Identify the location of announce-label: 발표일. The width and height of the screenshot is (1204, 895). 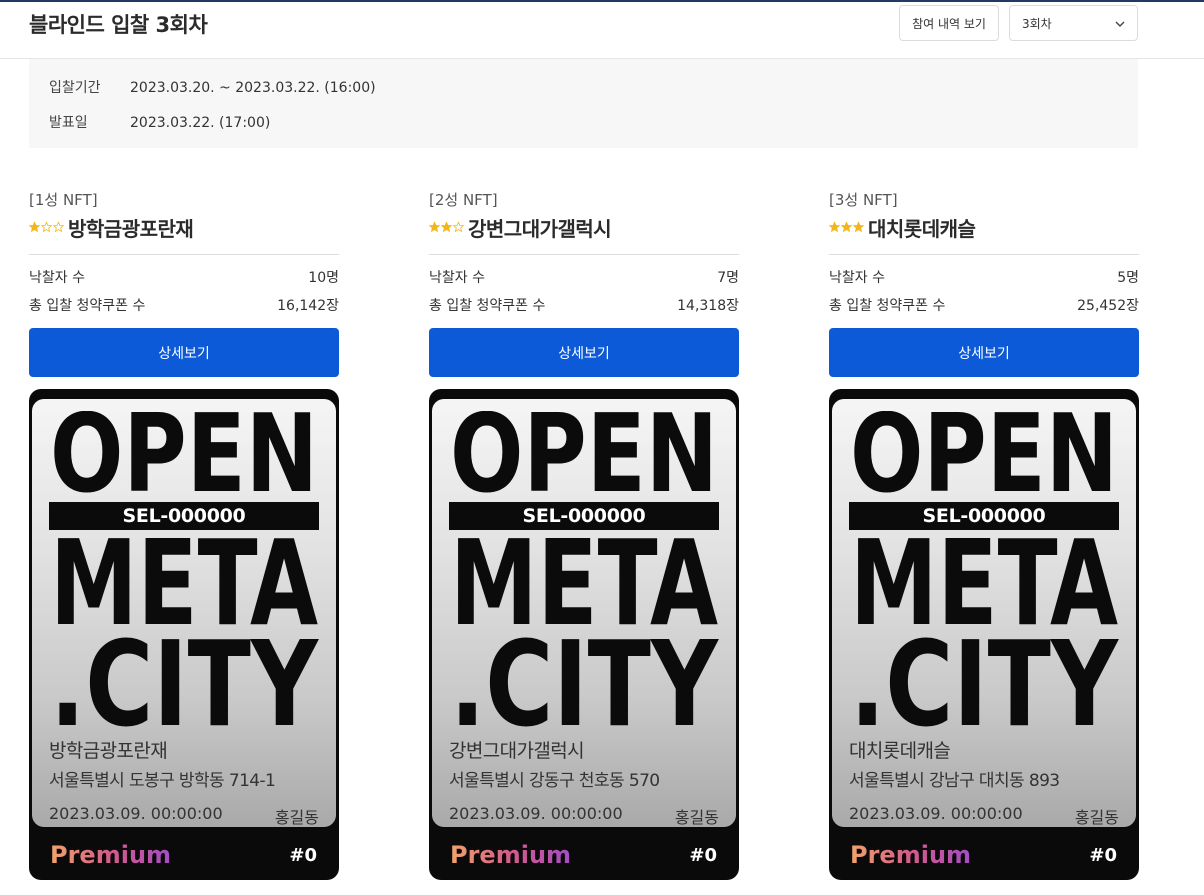
(68, 123).